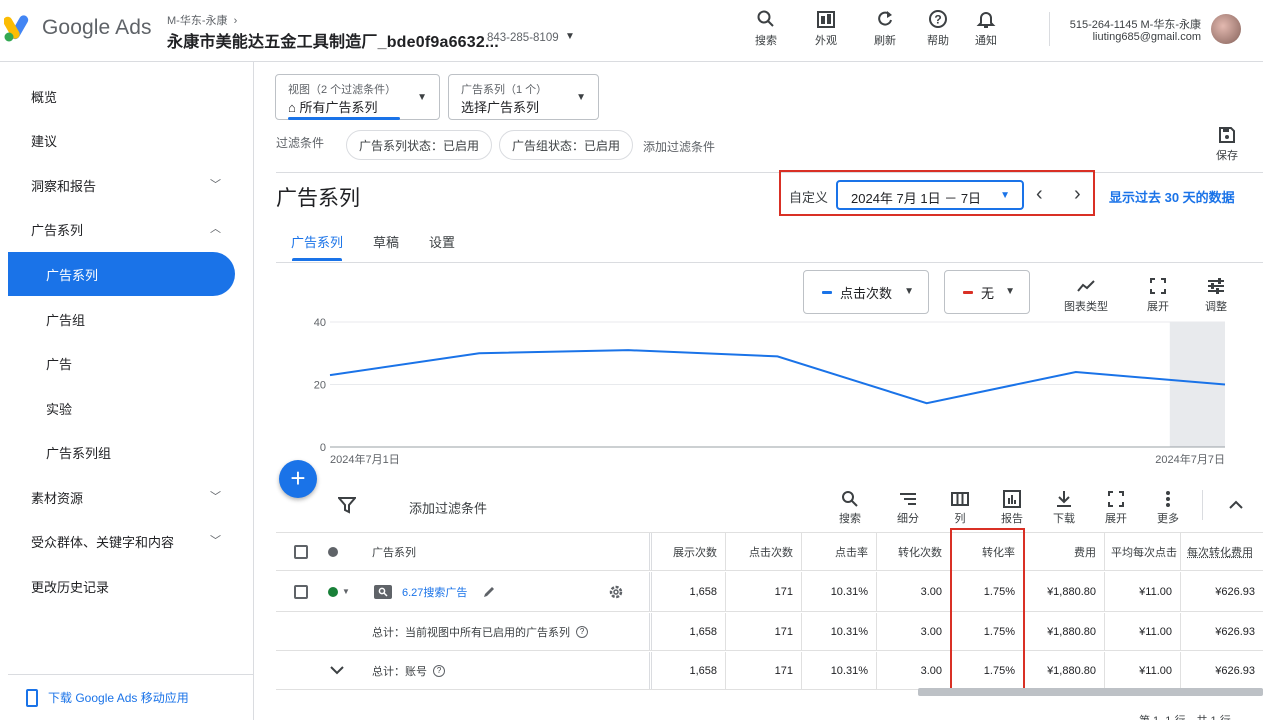 The width and height of the screenshot is (1263, 720). Describe the element at coordinates (507, 551) in the screenshot. I see `col-header-campaign: 广告系列` at that location.